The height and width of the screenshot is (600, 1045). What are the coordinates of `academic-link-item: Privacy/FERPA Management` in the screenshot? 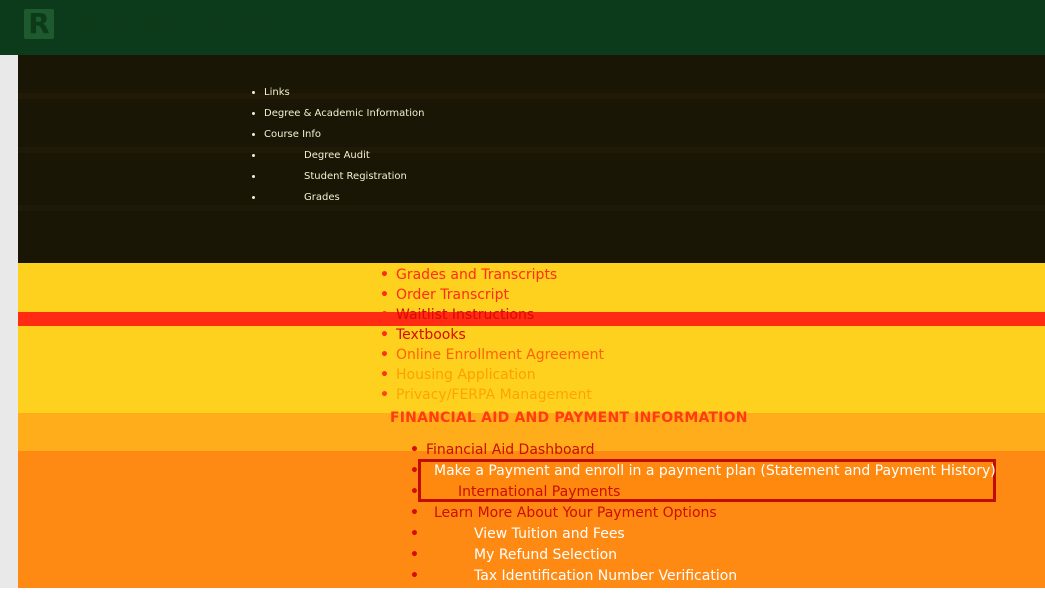 It's located at (492, 395).